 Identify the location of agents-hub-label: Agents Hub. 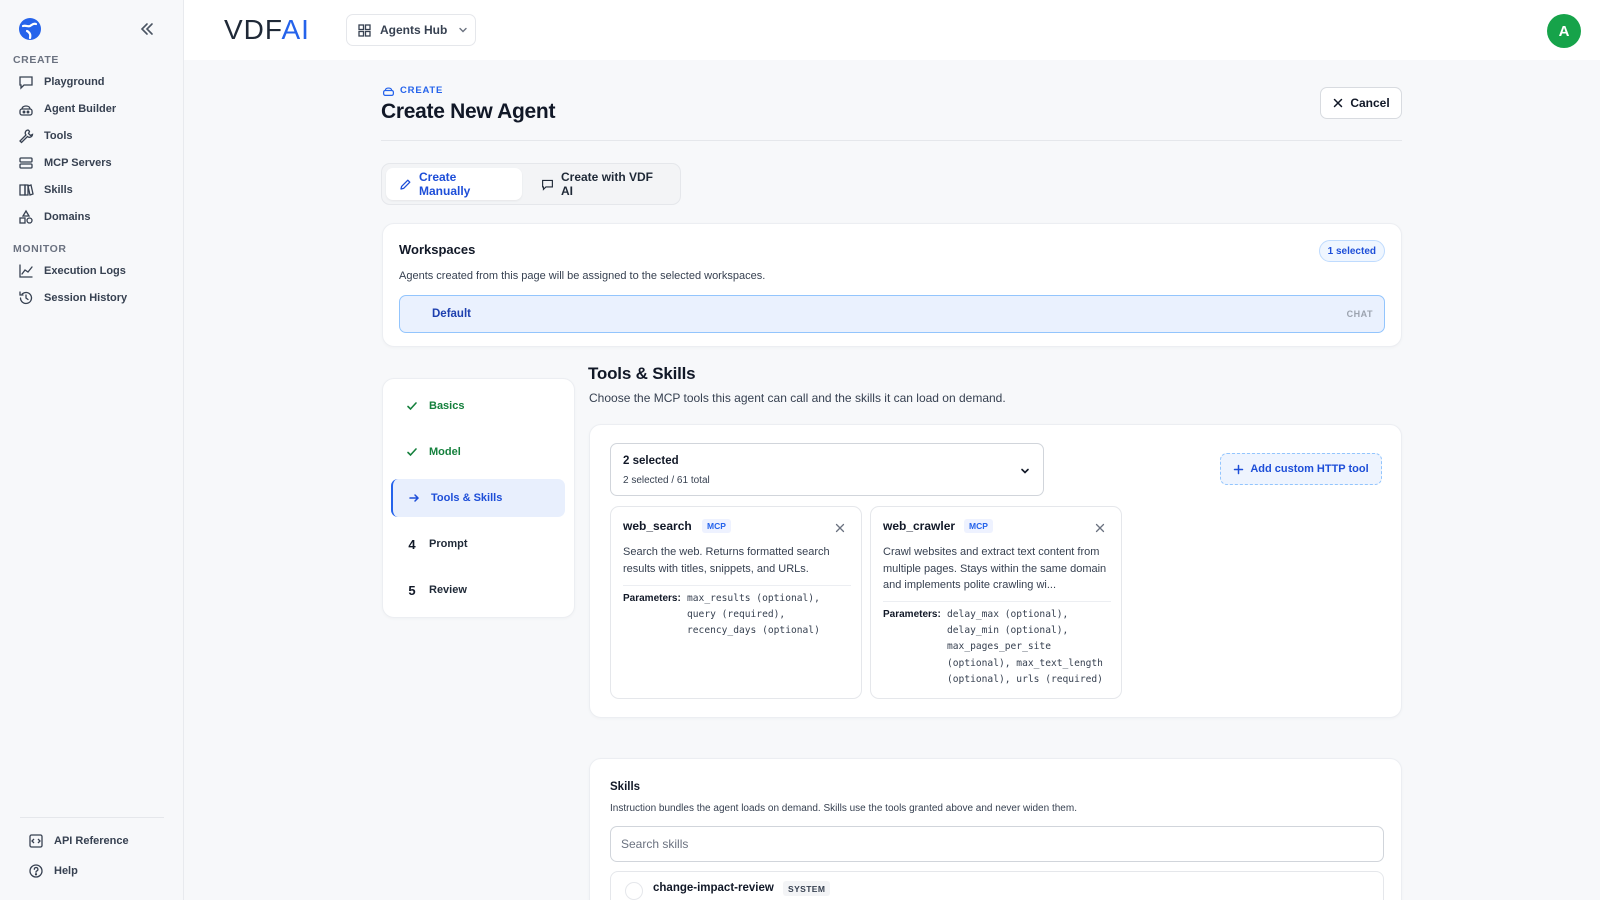
(414, 30).